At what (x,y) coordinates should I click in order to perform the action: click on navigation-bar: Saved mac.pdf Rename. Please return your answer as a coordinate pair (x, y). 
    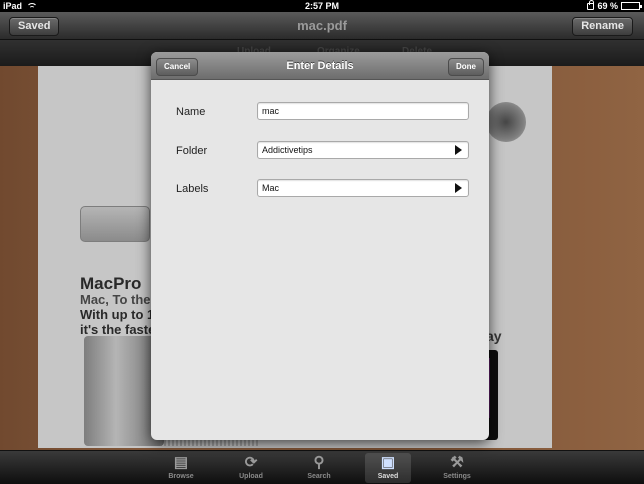
    Looking at the image, I should click on (322, 26).